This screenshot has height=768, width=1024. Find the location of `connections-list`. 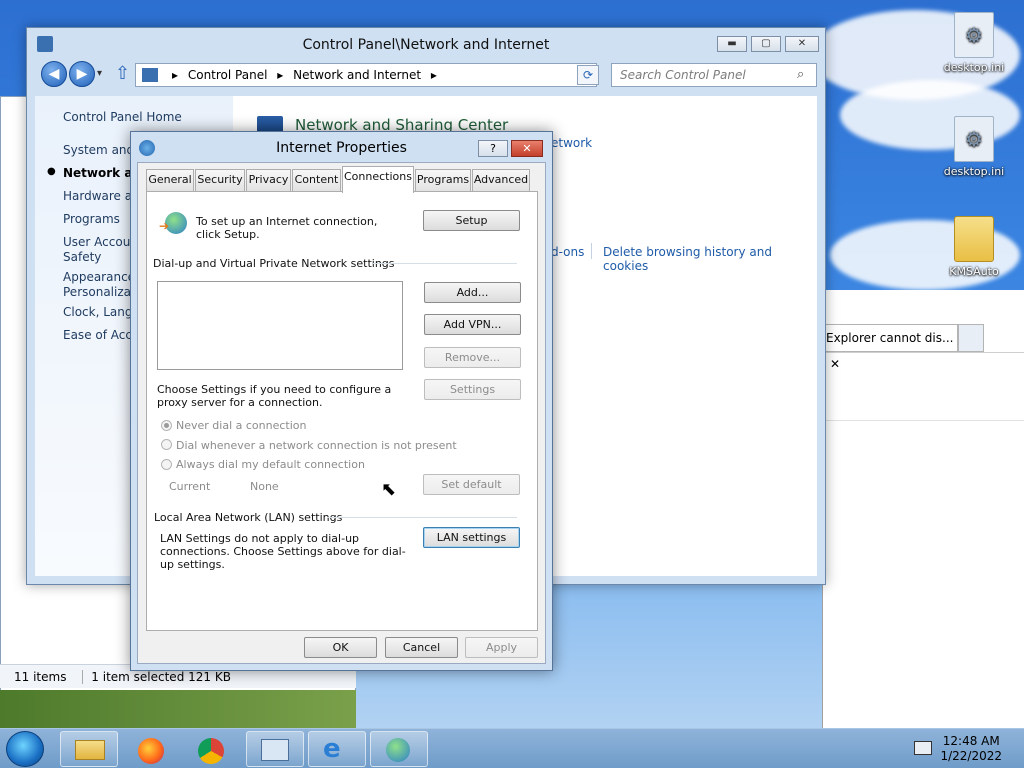

connections-list is located at coordinates (280, 325).